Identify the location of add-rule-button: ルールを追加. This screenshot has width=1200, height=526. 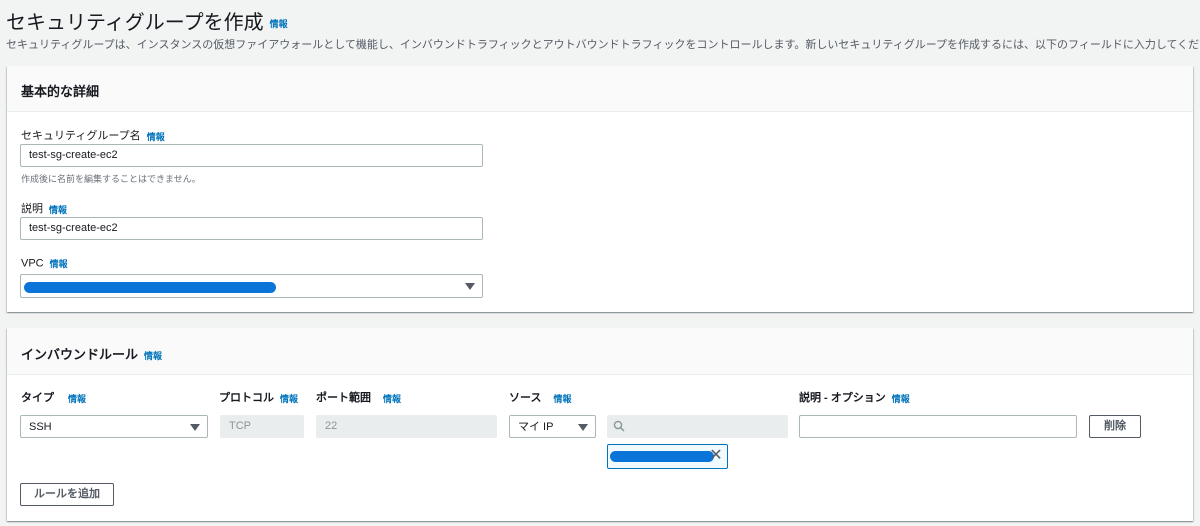
(67, 494).